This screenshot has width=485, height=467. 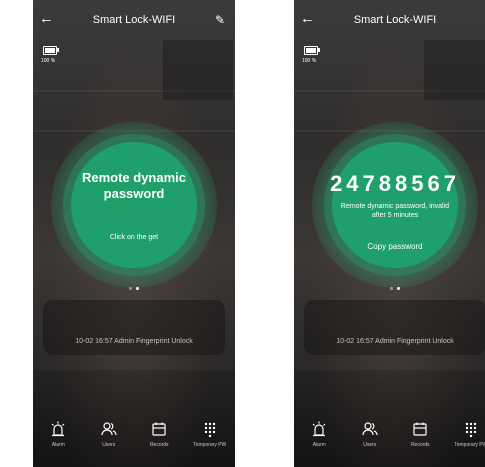 What do you see at coordinates (395, 183) in the screenshot?
I see `dynamic-password-code: 24788567` at bounding box center [395, 183].